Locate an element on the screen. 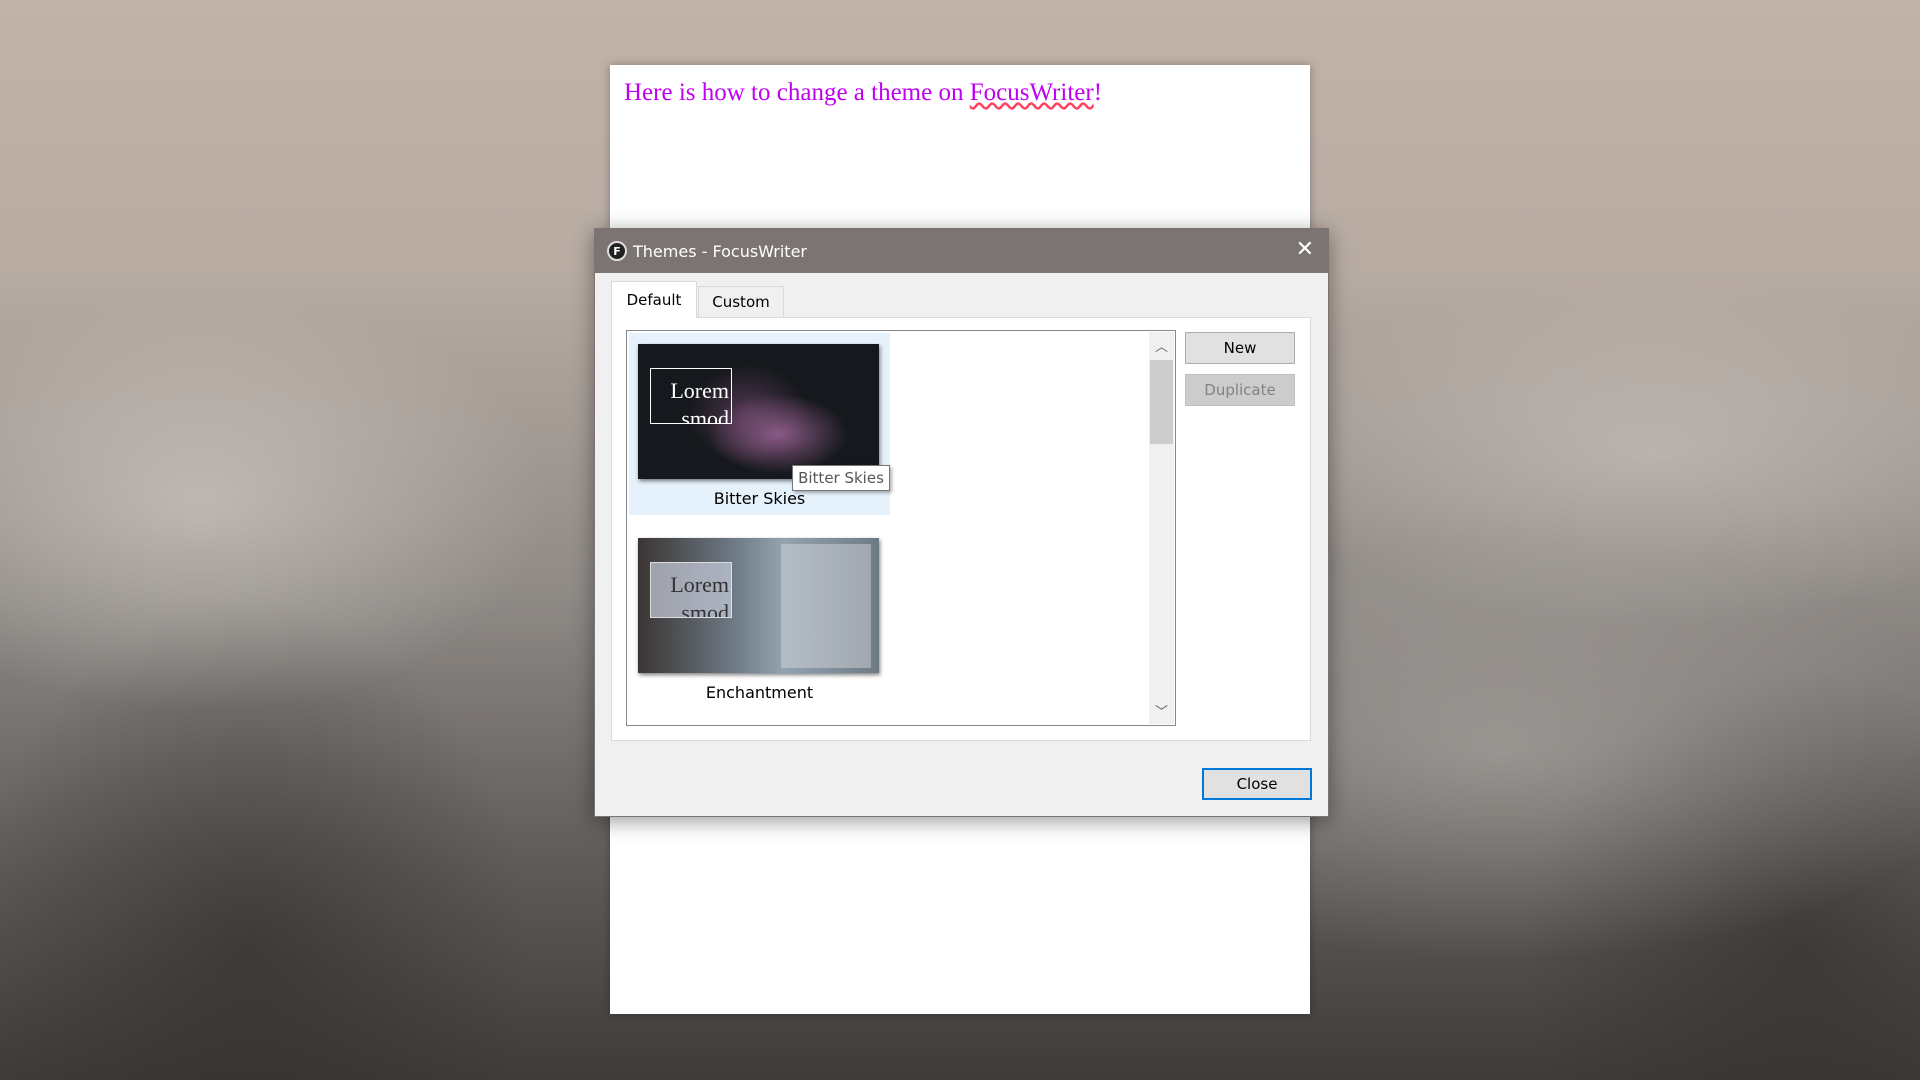 This screenshot has width=1920, height=1080. theme-label: Bitter Skies is located at coordinates (759, 498).